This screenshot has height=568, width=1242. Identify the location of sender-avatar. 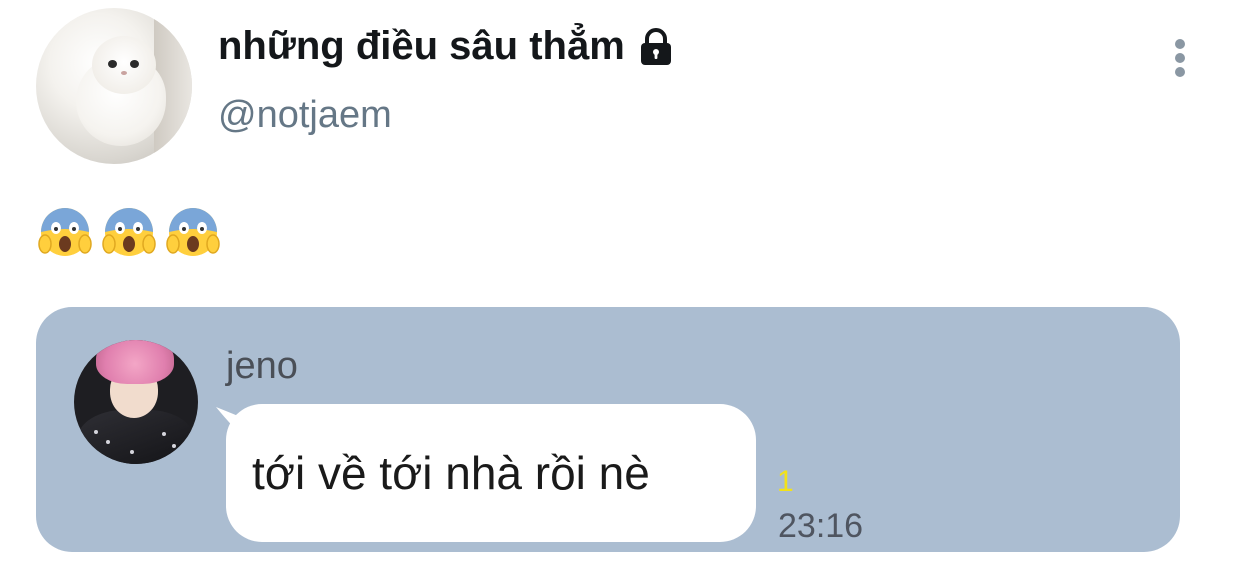
(136, 402).